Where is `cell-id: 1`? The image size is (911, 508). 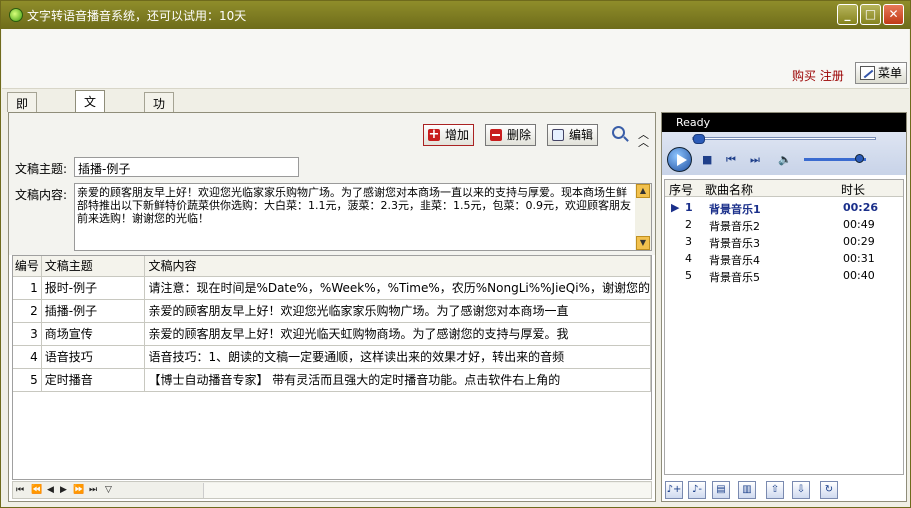
cell-id: 1 is located at coordinates (27, 288).